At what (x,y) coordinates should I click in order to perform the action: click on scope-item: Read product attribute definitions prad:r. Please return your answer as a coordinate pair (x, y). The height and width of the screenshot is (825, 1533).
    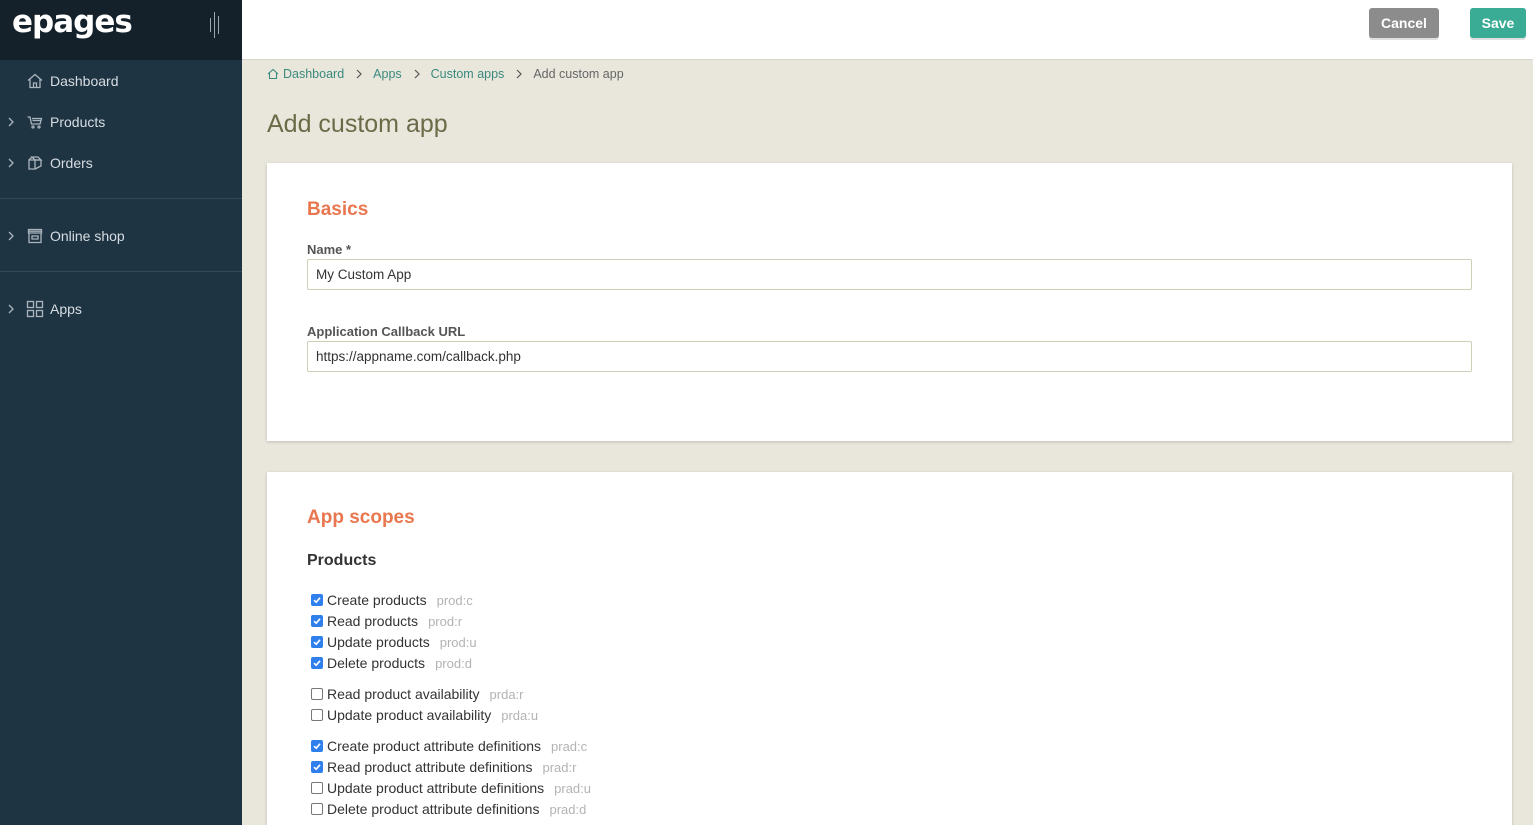
    Looking at the image, I should click on (443, 767).